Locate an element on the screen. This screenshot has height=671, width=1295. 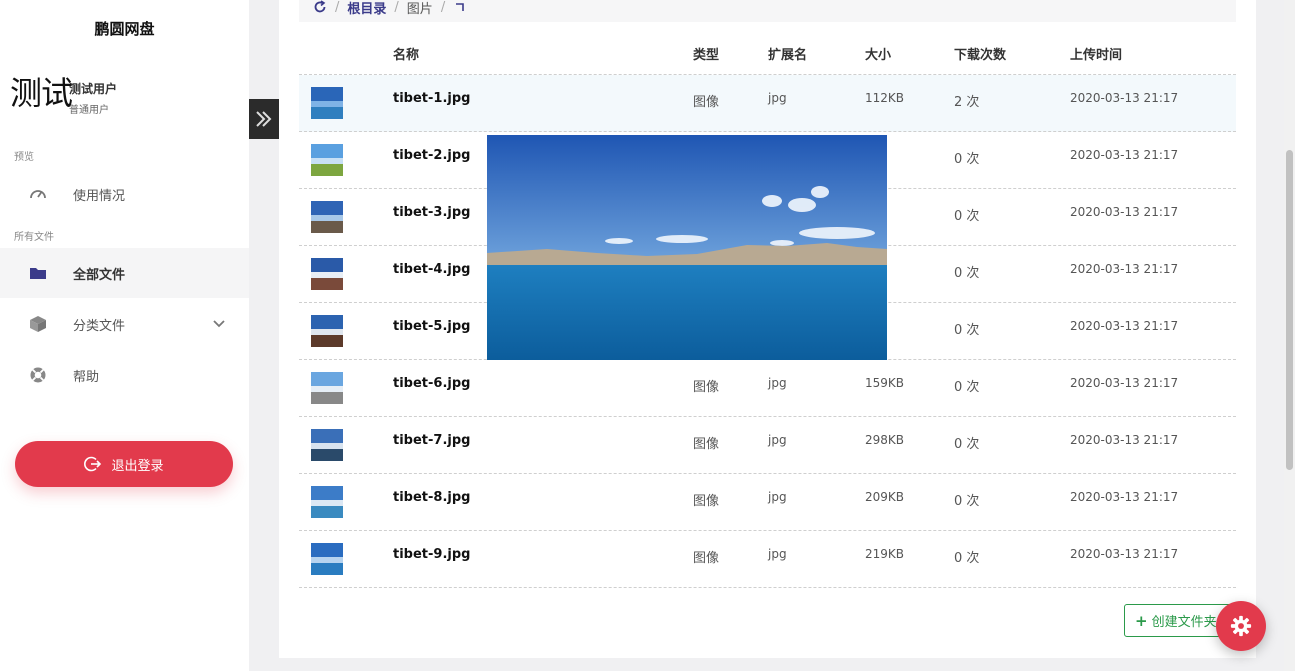
column-header-type: 类型 is located at coordinates (706, 53).